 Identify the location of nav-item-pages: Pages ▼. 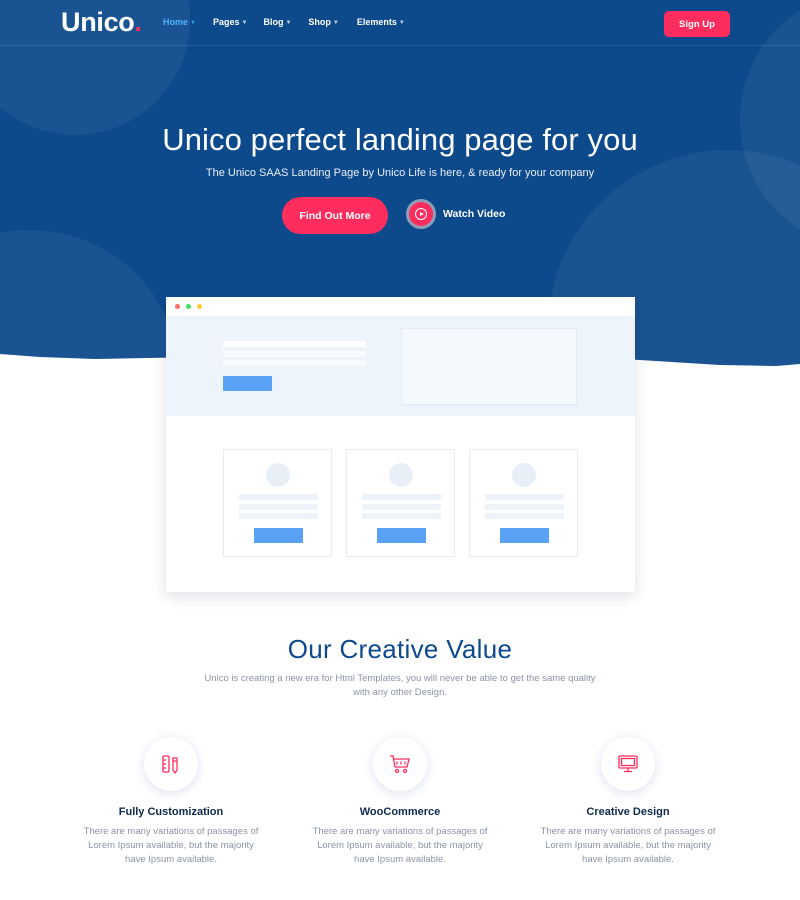
(230, 22).